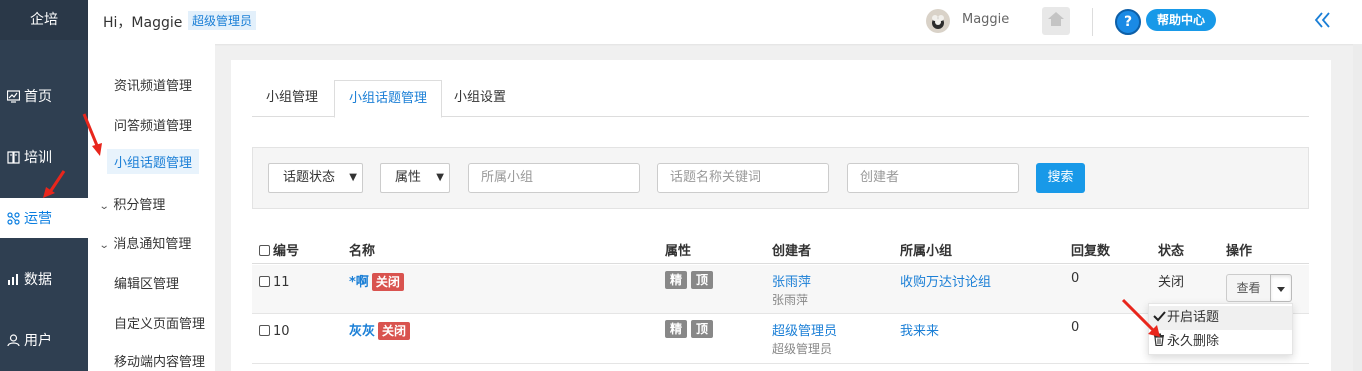 This screenshot has height=371, width=1362. What do you see at coordinates (1193, 317) in the screenshot?
I see `menu-item-label: 开启话题` at bounding box center [1193, 317].